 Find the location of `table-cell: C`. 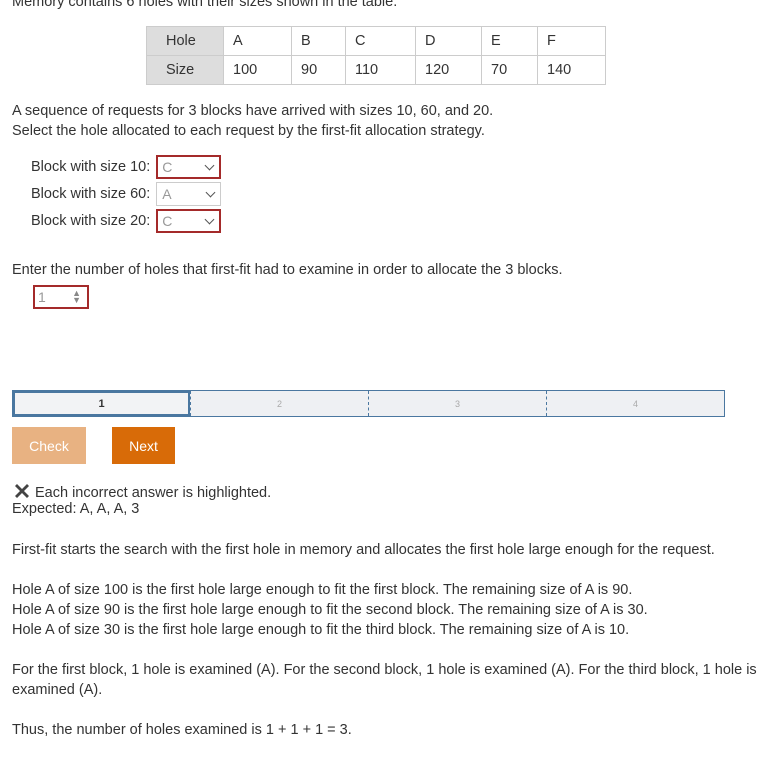

table-cell: C is located at coordinates (380, 41).